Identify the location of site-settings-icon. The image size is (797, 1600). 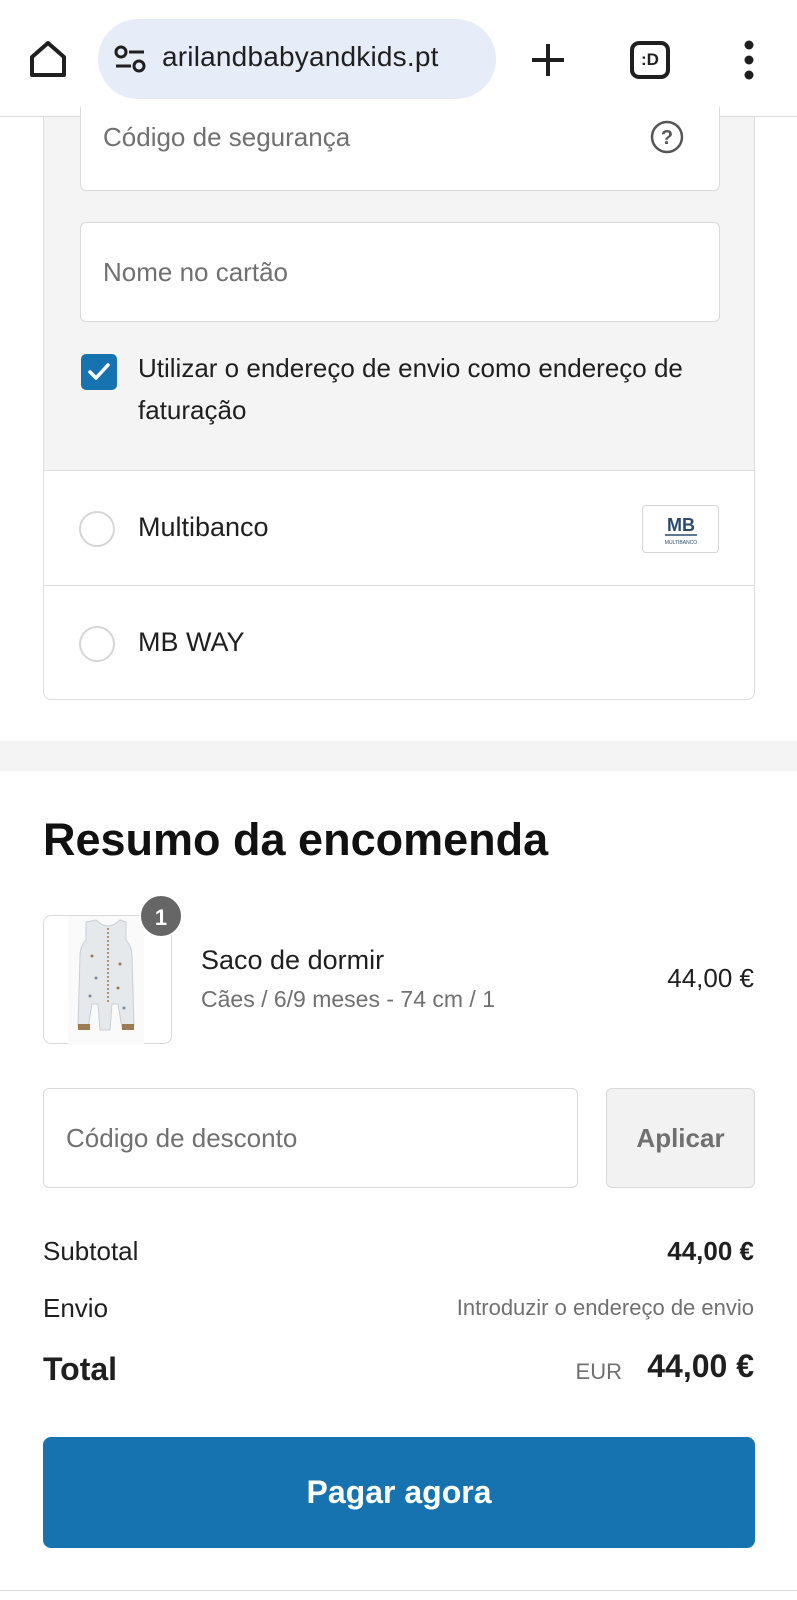
(130, 59).